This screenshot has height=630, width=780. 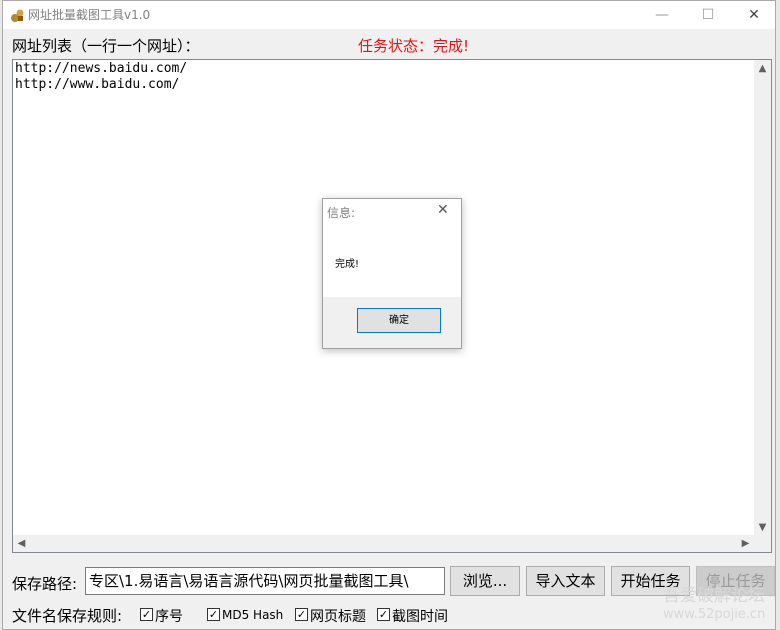 I want to click on watermark-text: 吾爱破解论坛, so click(x=714, y=596).